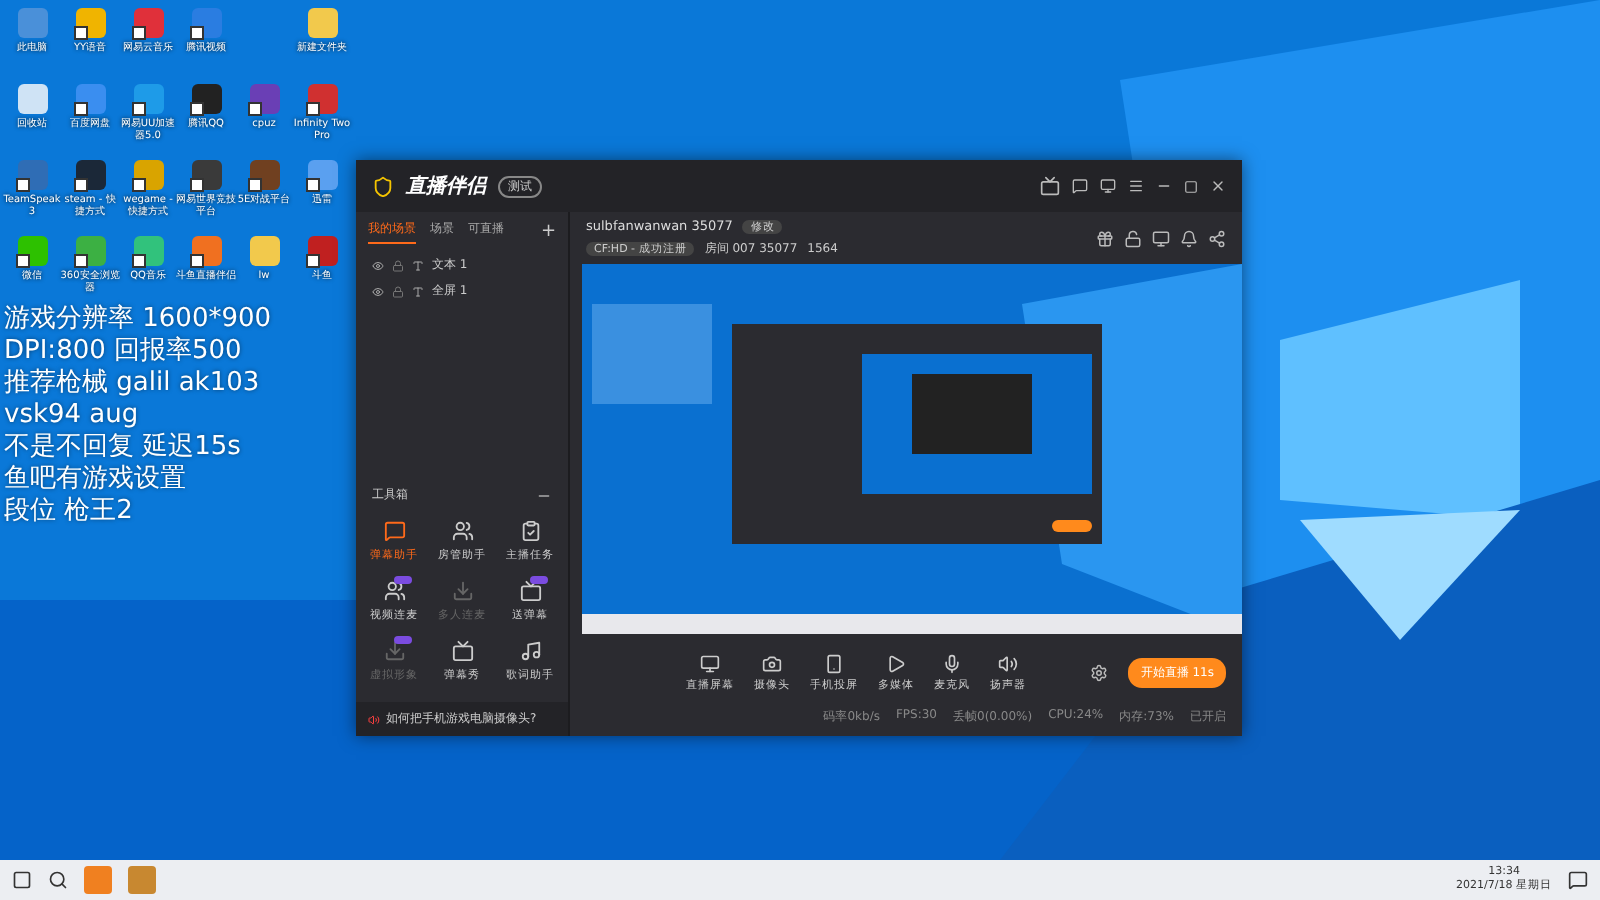 The width and height of the screenshot is (1600, 900). Describe the element at coordinates (22, 880) in the screenshot. I see `start-icon` at that location.